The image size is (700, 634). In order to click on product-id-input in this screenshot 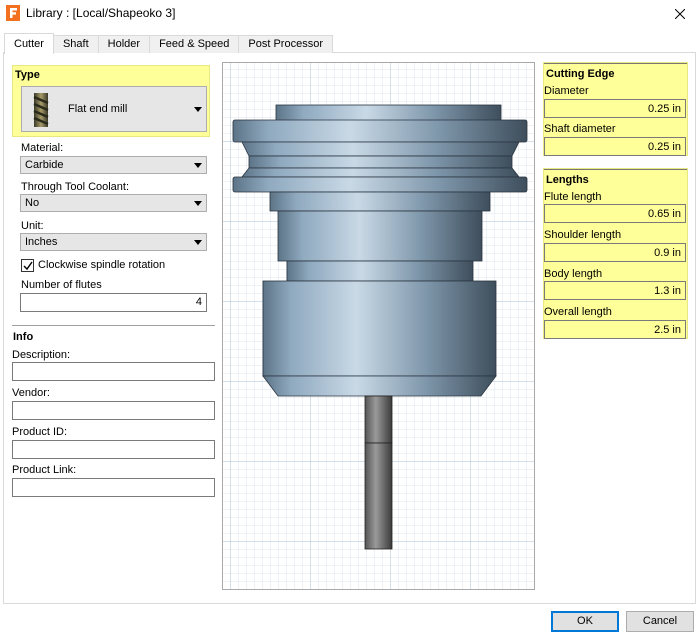, I will do `click(113, 449)`.